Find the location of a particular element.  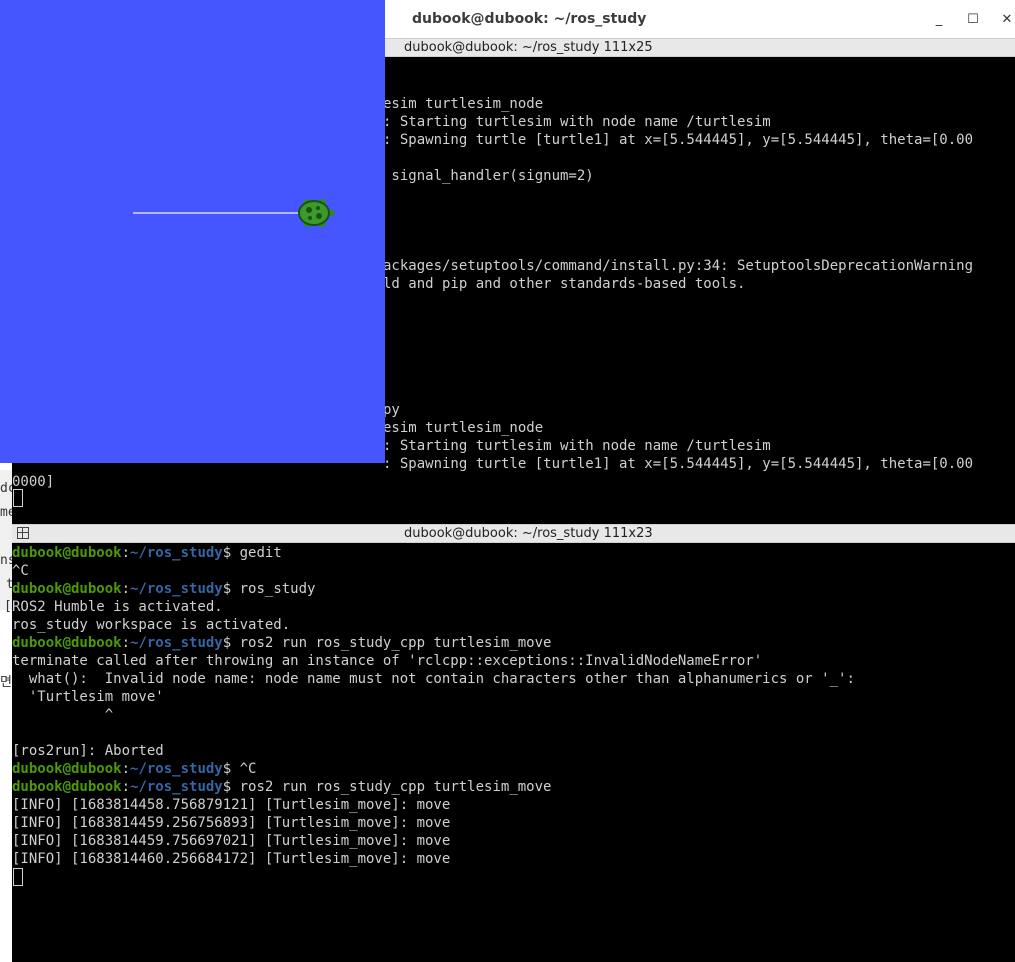

bottom-pane-line: ^ is located at coordinates (62, 715).